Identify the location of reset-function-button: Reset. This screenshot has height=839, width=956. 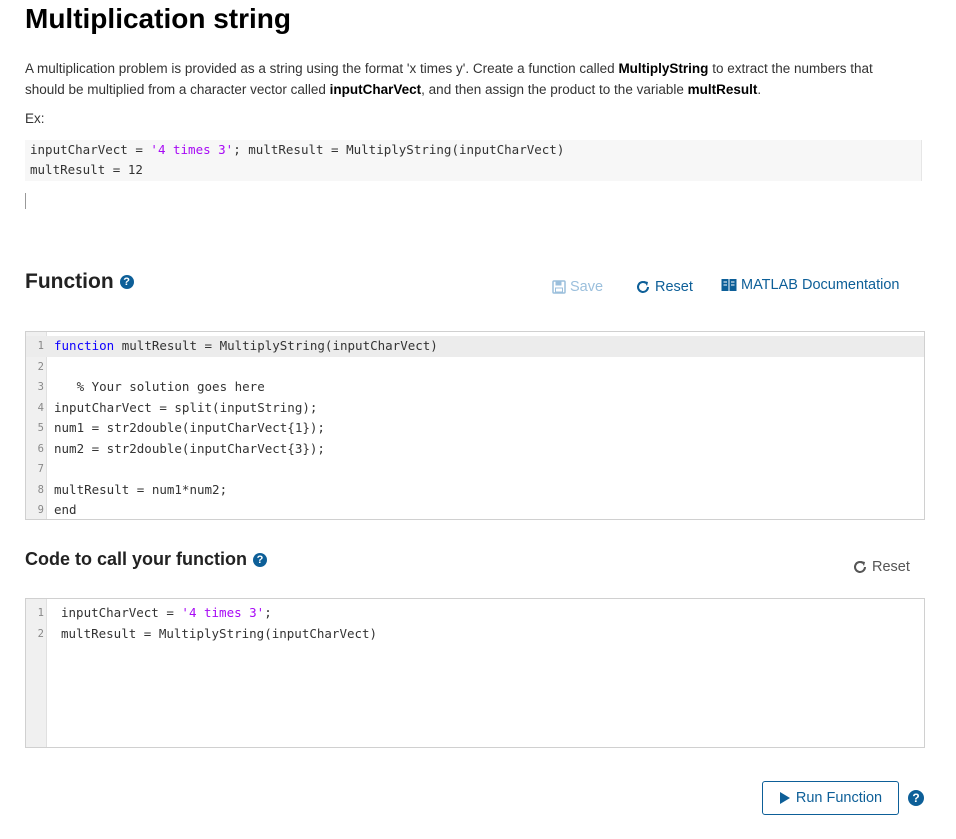
(664, 287).